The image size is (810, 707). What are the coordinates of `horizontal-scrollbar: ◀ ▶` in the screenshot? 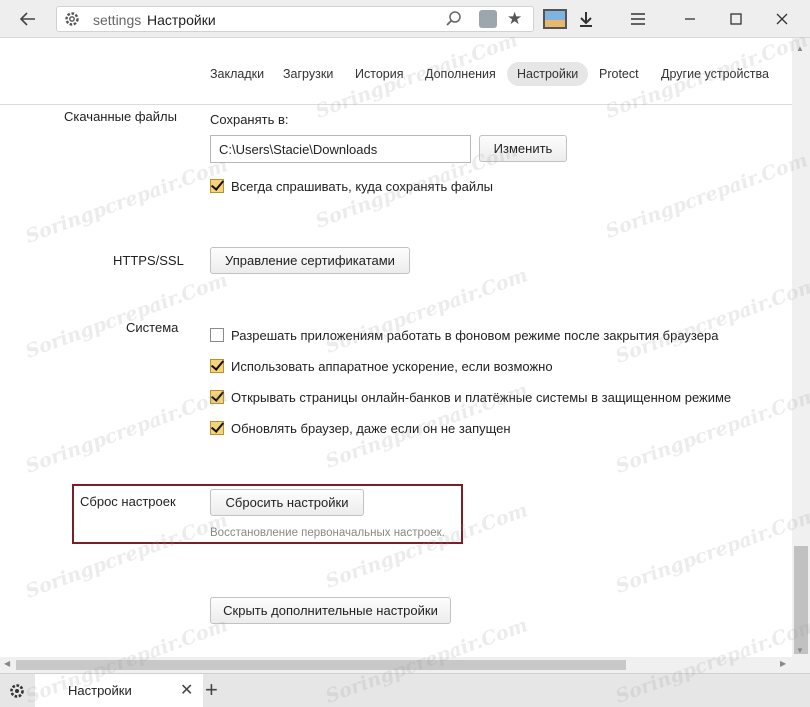 It's located at (396, 665).